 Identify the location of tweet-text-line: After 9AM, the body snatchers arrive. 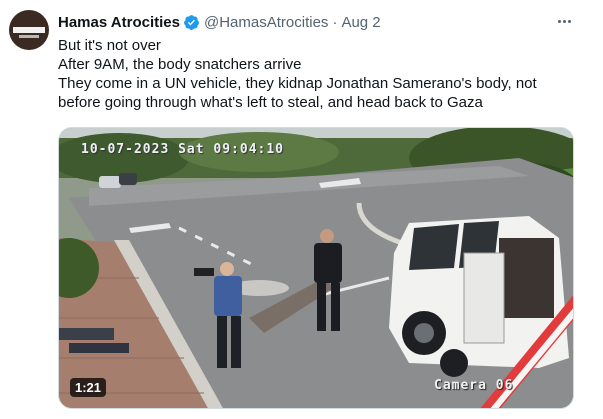
(180, 64).